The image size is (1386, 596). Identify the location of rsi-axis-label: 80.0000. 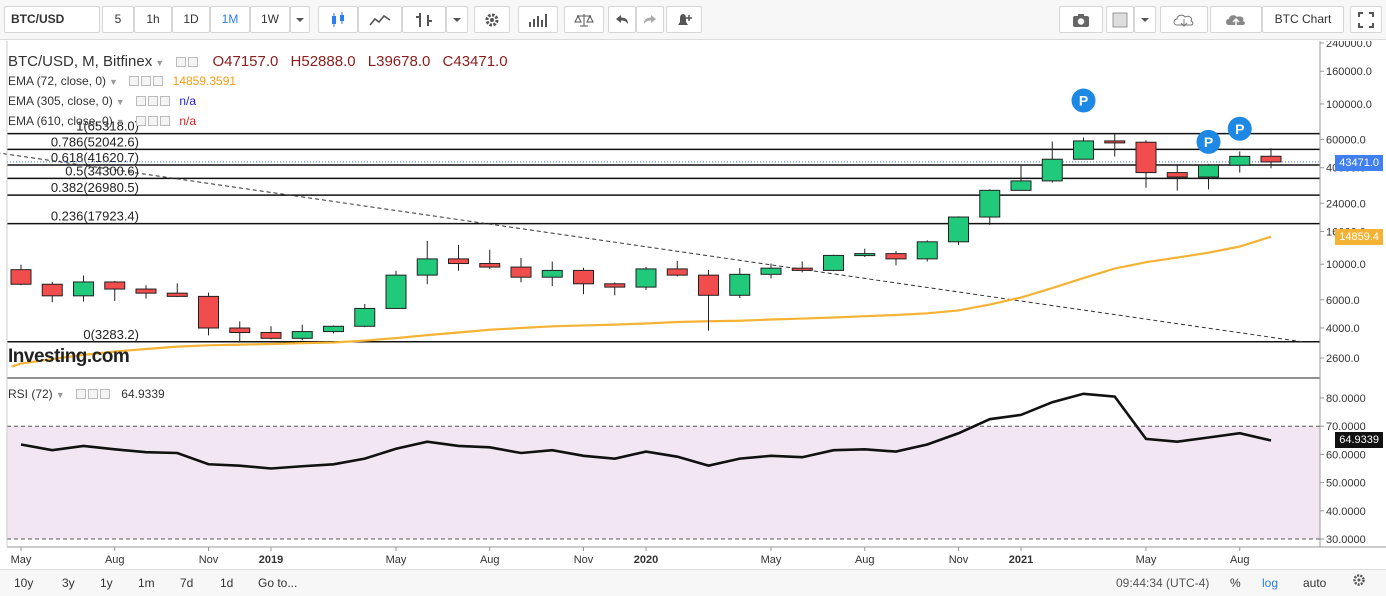
(1346, 399).